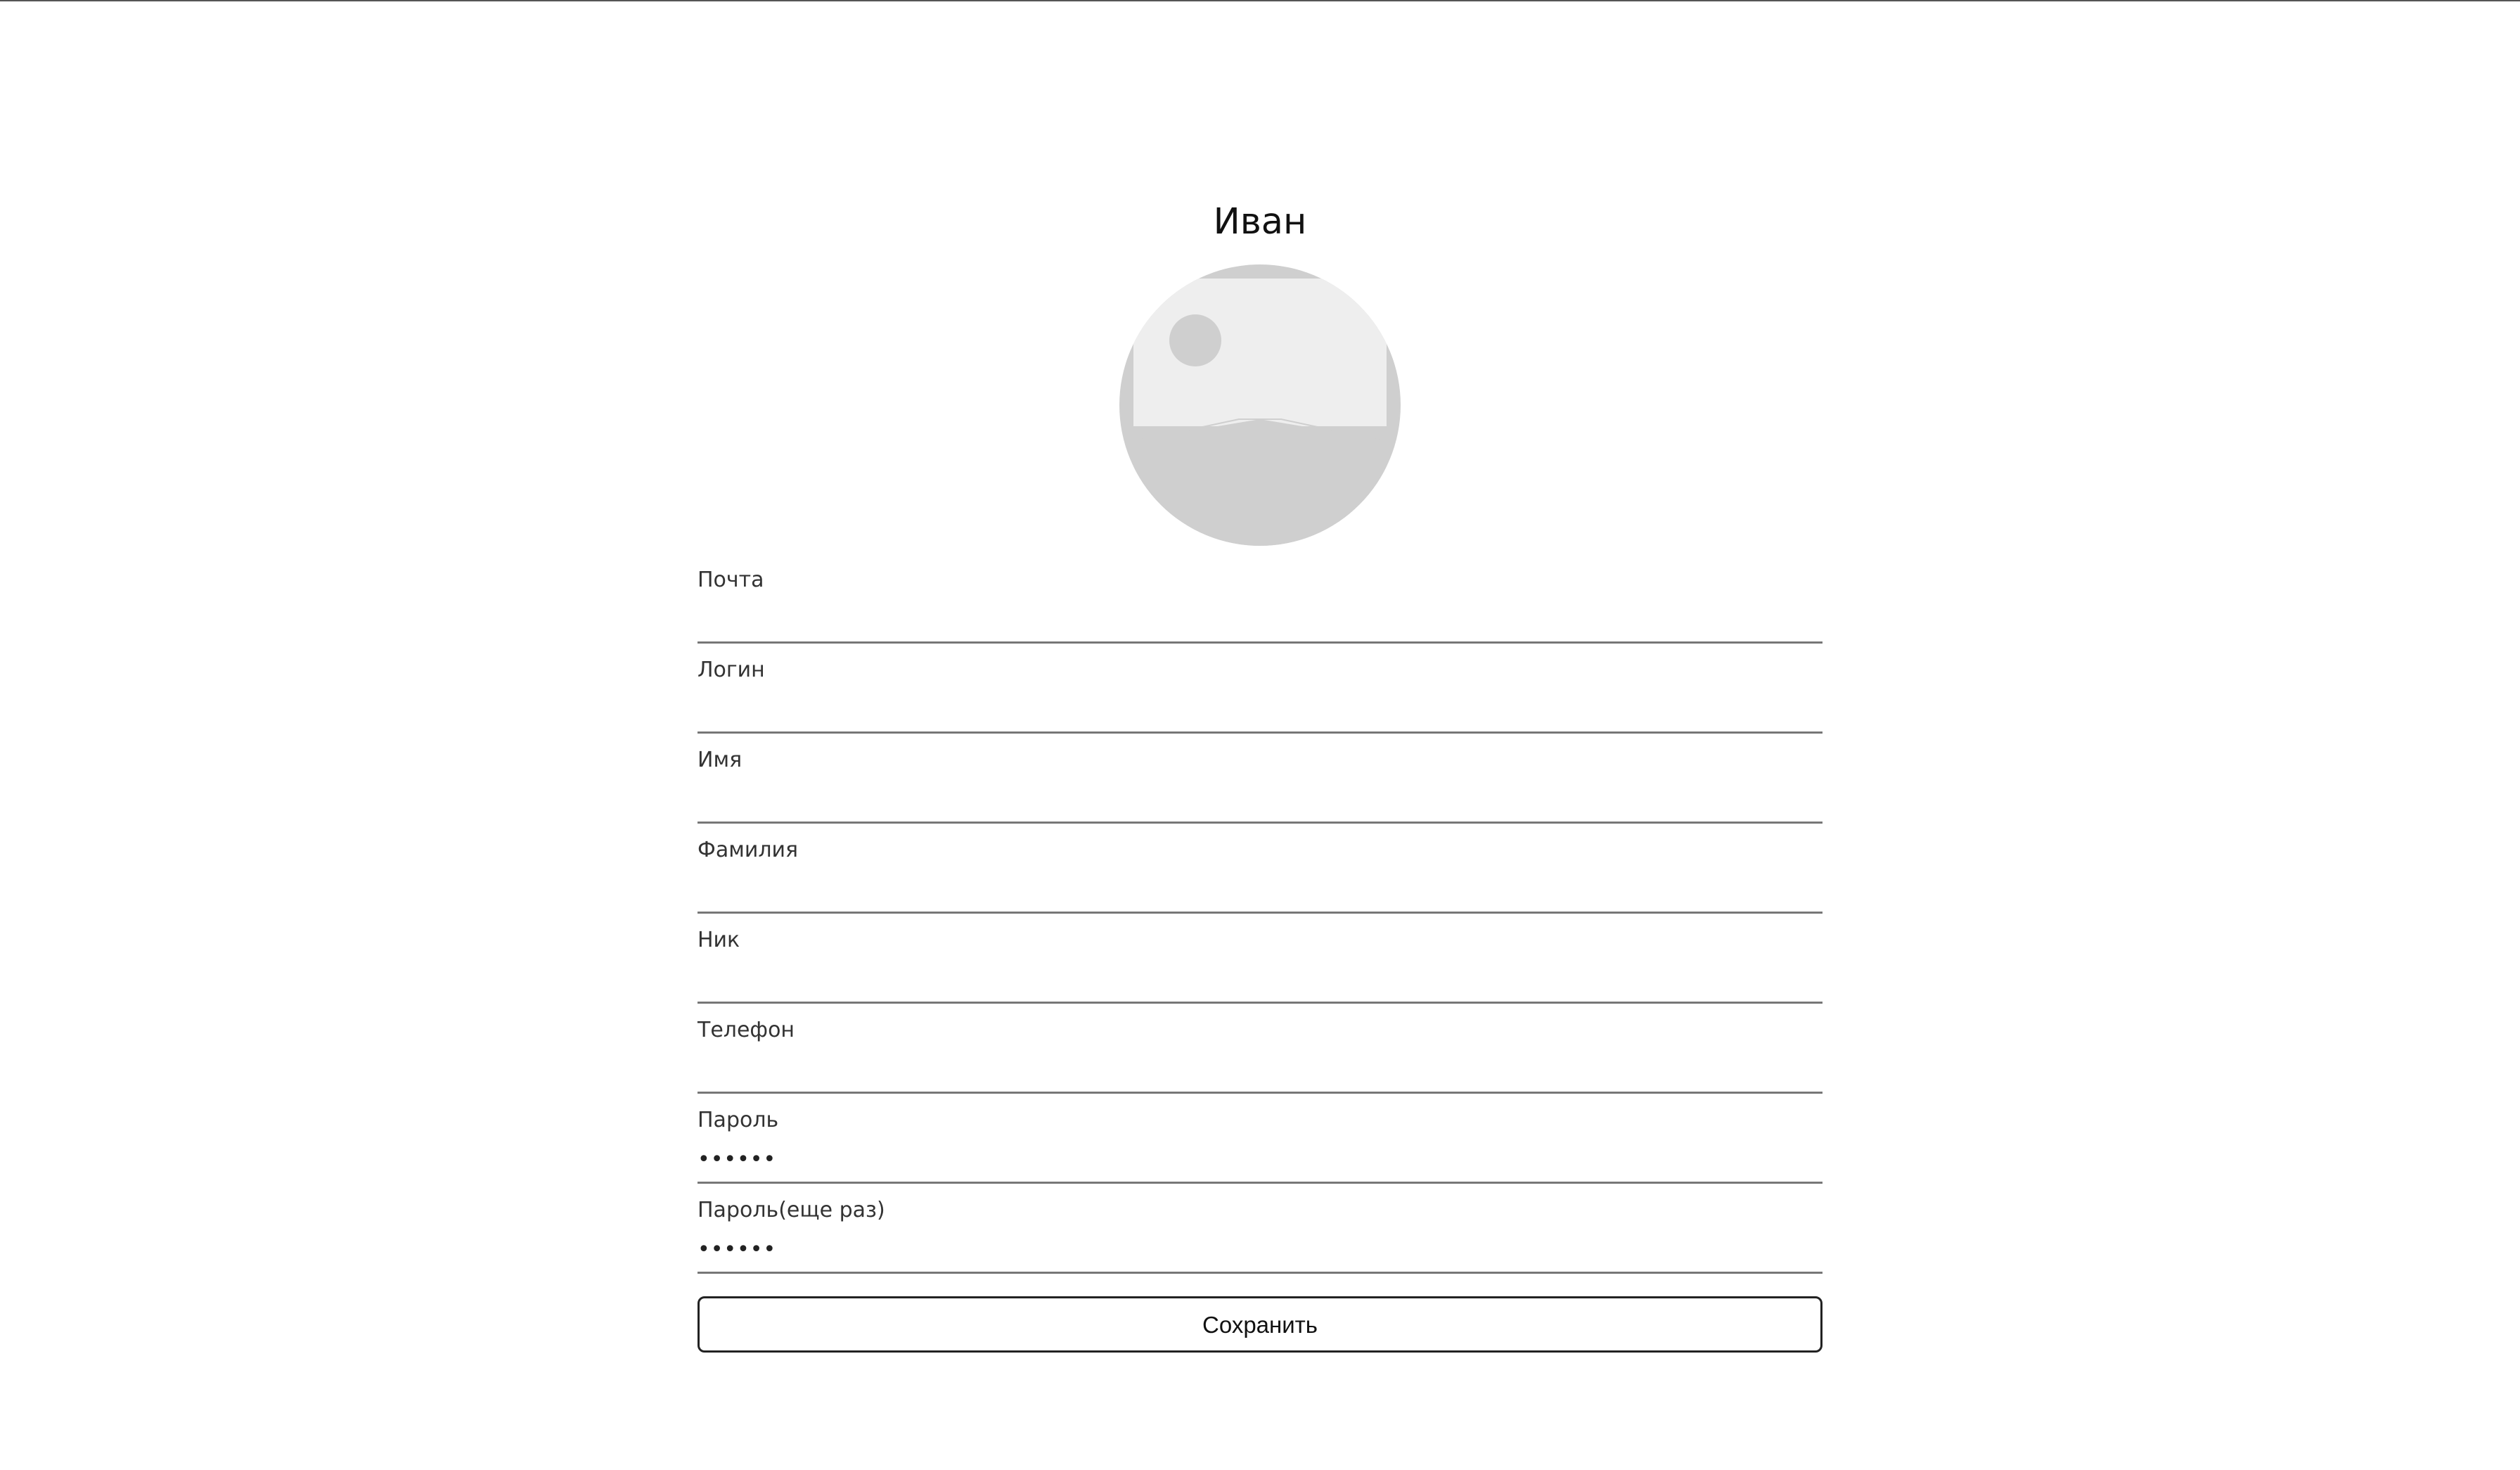 This screenshot has width=2520, height=1470. I want to click on phone-label: Телефон, so click(746, 1030).